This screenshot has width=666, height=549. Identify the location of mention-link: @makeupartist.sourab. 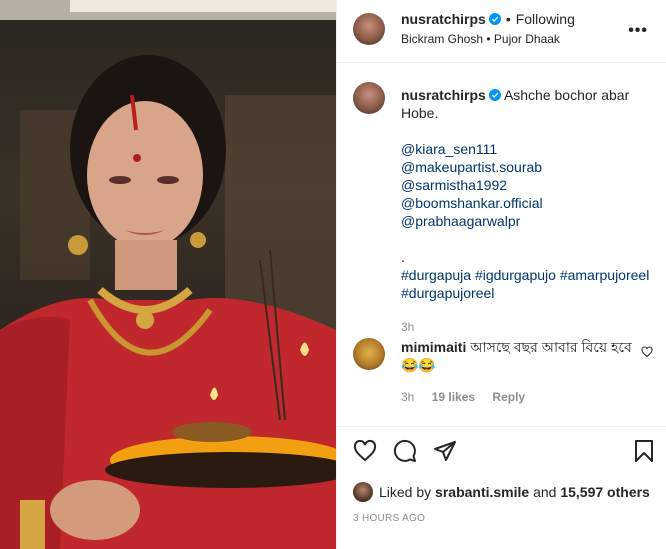
(527, 167).